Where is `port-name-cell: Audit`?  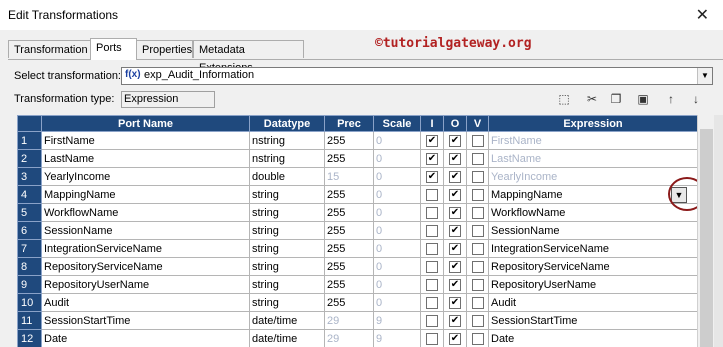 port-name-cell: Audit is located at coordinates (145, 302).